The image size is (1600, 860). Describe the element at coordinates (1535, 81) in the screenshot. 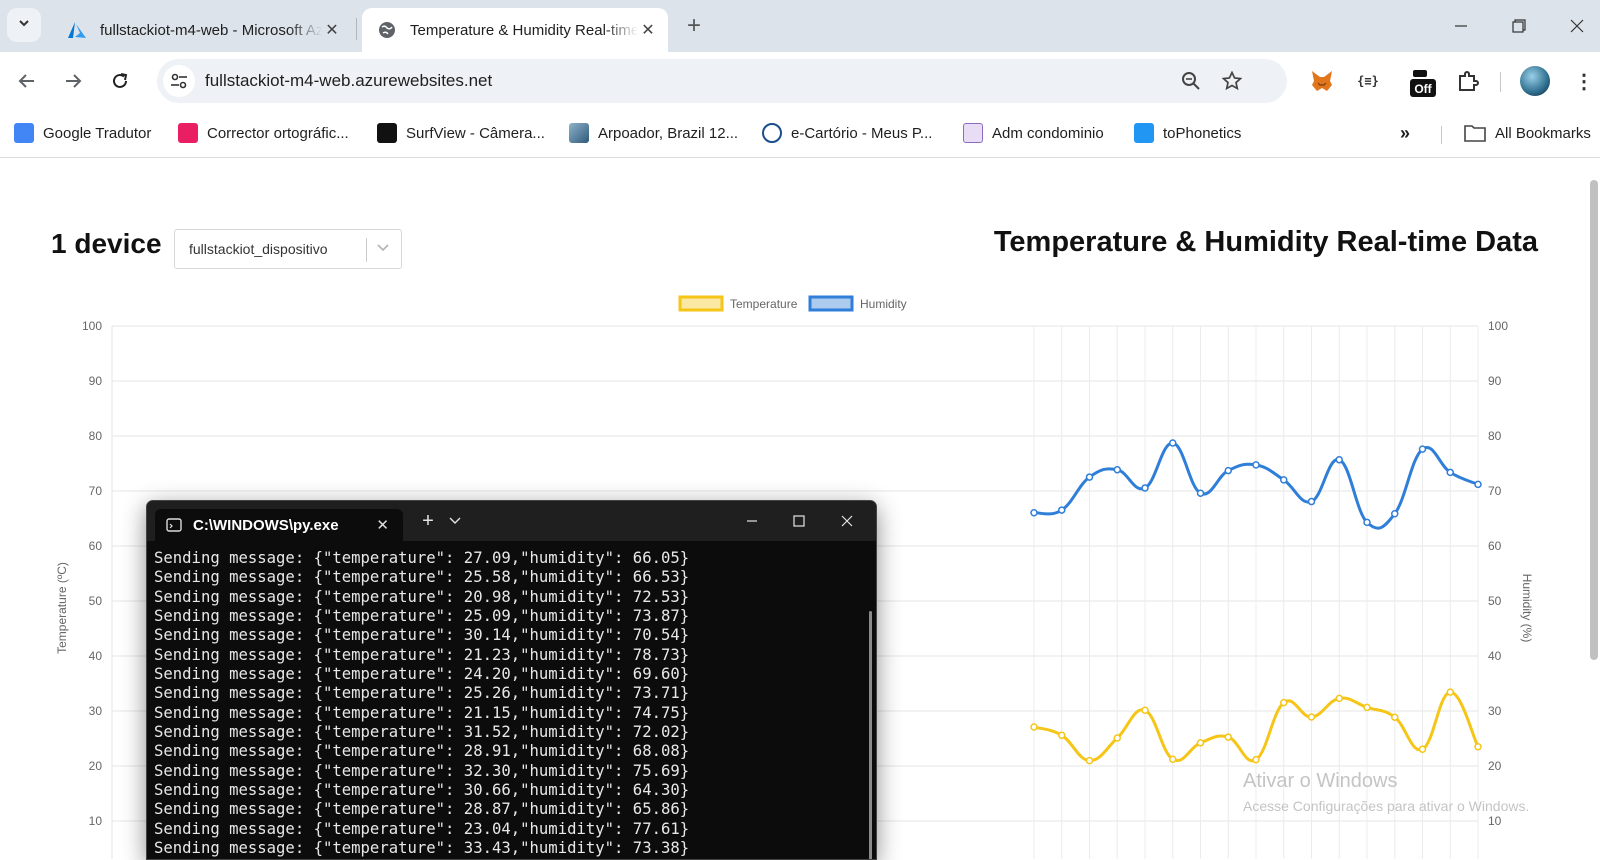

I see `profile-avatar` at that location.